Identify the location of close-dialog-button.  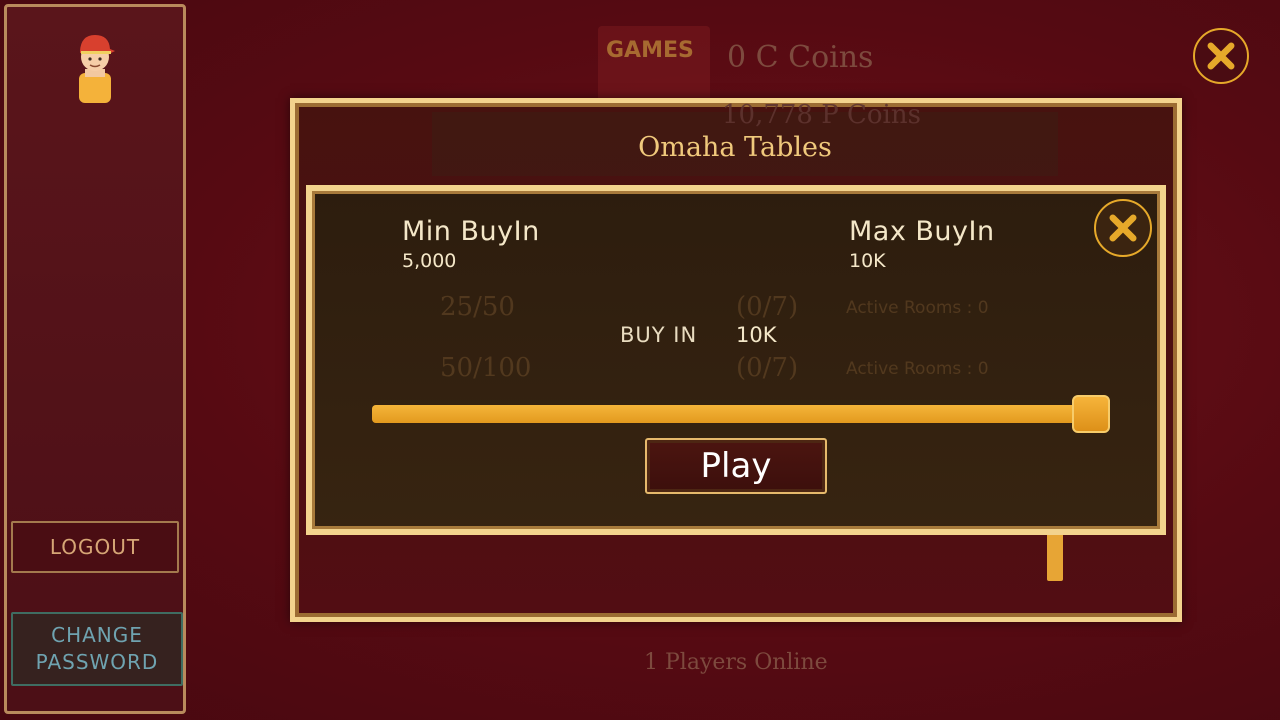
(1123, 228).